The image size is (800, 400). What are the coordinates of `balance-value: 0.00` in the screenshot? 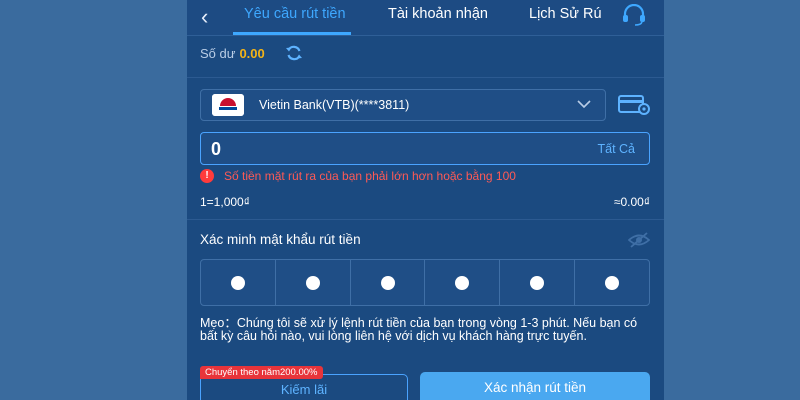 It's located at (252, 53).